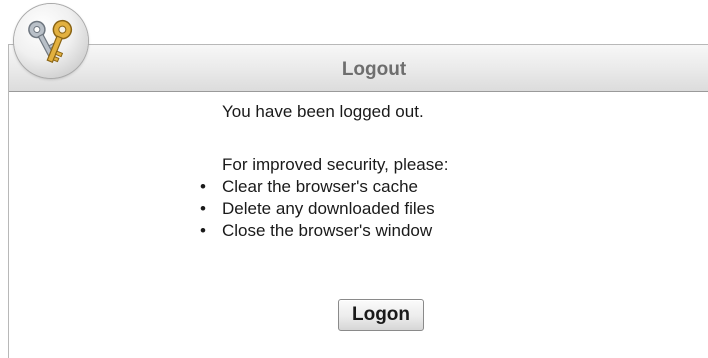  Describe the element at coordinates (381, 315) in the screenshot. I see `logon-button: Logon` at that location.